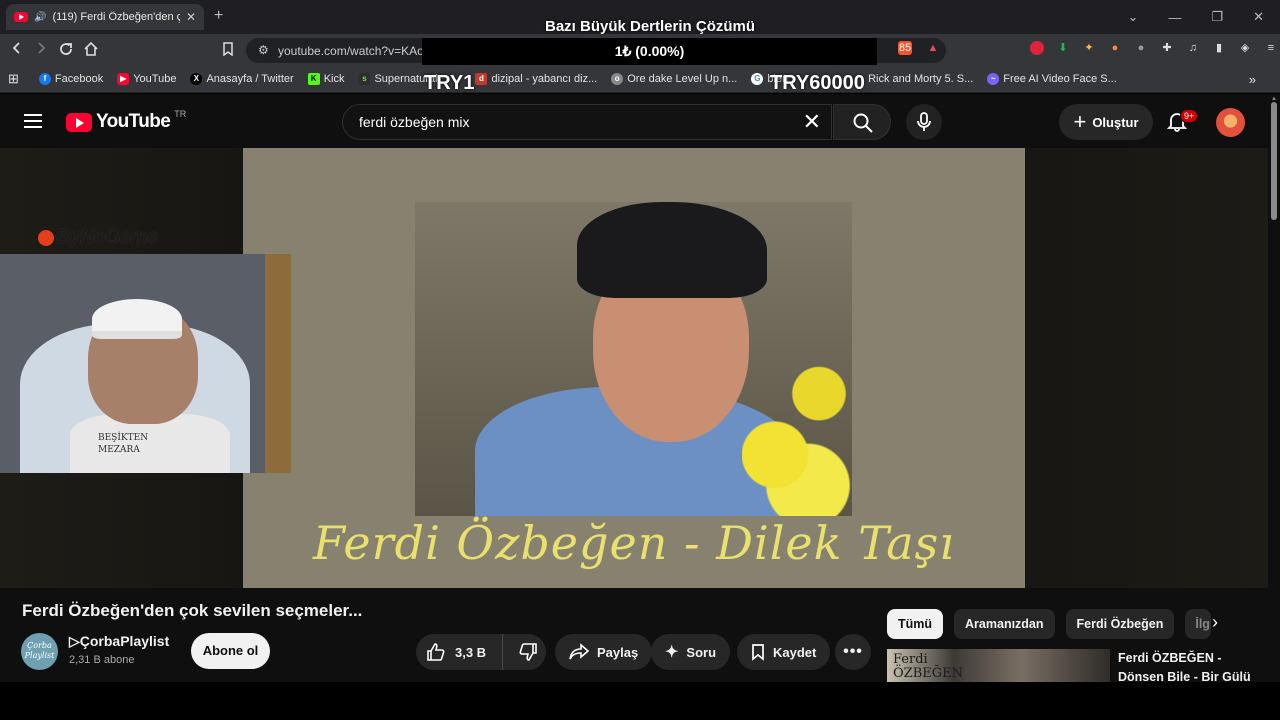 Image resolution: width=1280 pixels, height=720 pixels. Describe the element at coordinates (39, 651) in the screenshot. I see `channel-avatar: Çorba Playlist` at that location.